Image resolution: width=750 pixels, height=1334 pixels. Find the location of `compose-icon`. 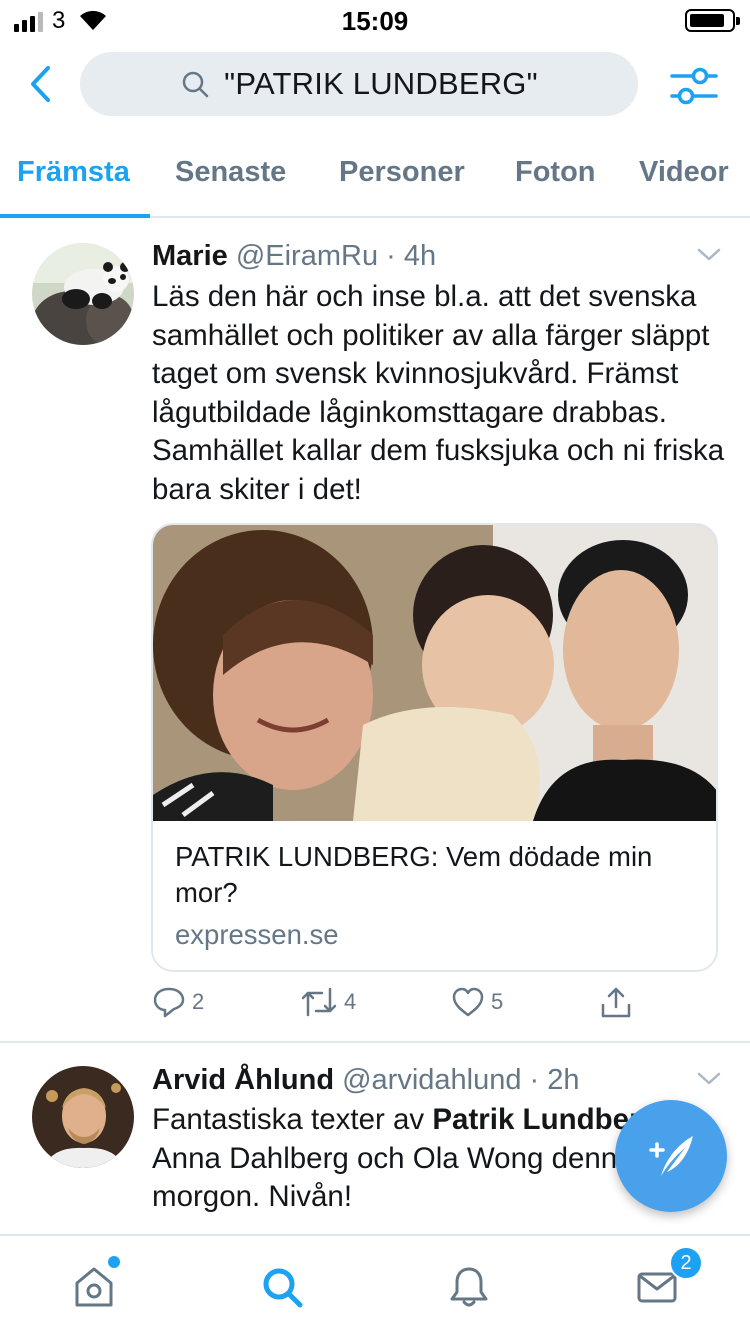

compose-icon is located at coordinates (671, 1156).